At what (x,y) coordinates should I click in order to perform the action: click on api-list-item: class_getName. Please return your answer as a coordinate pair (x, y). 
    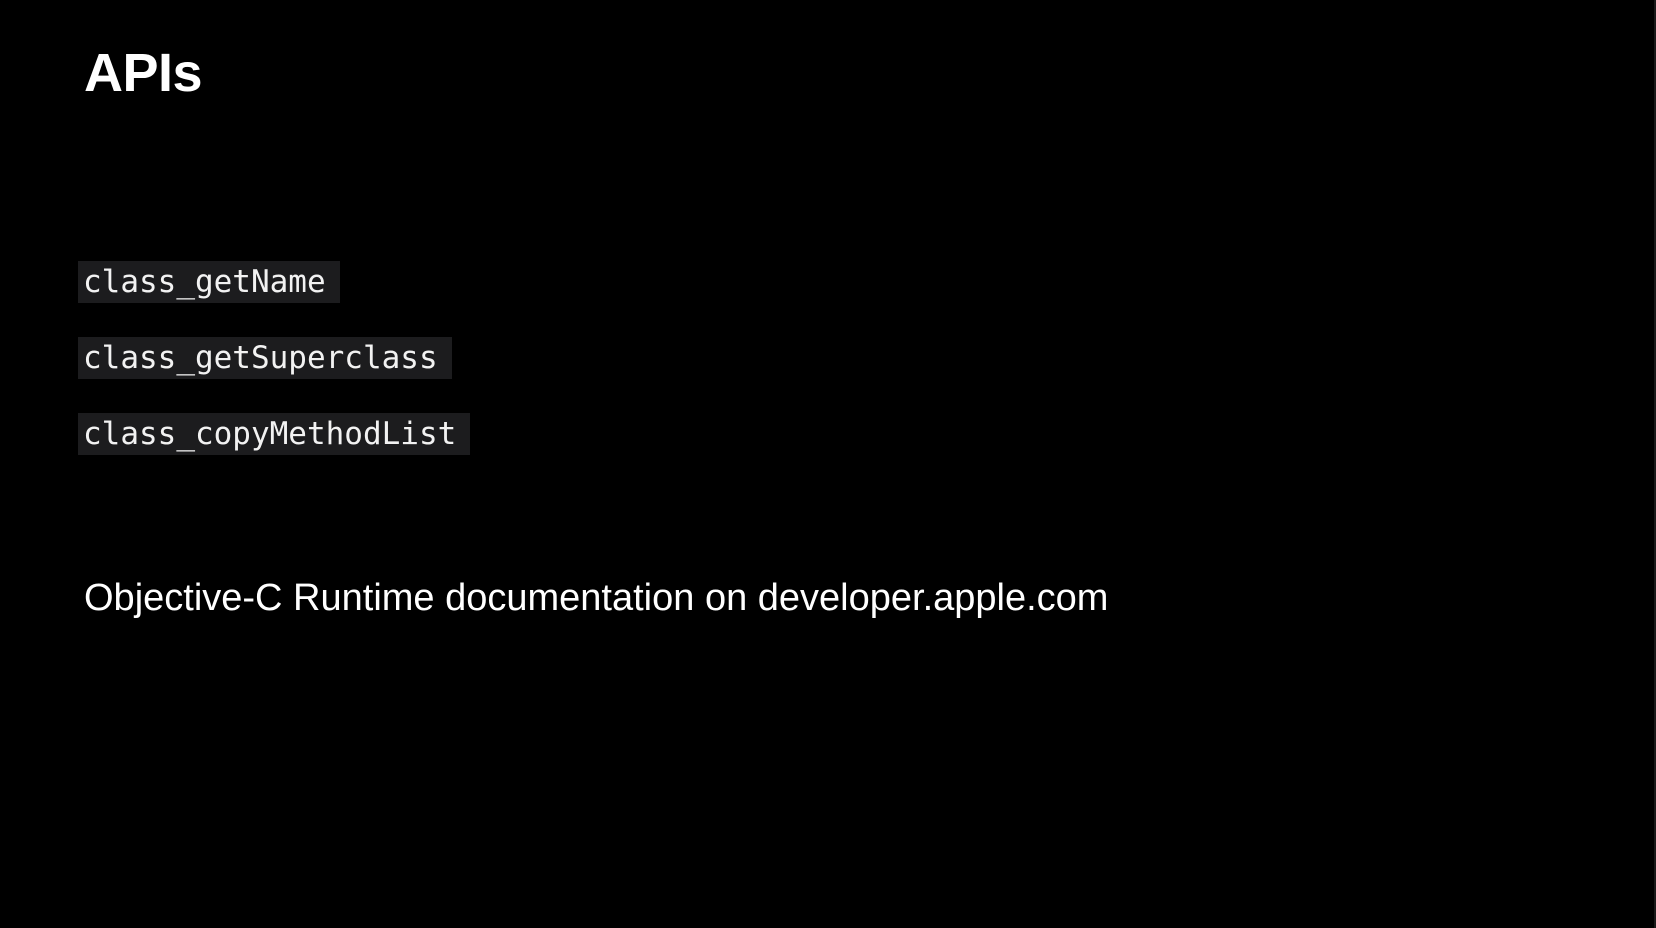
    Looking at the image, I should click on (274, 282).